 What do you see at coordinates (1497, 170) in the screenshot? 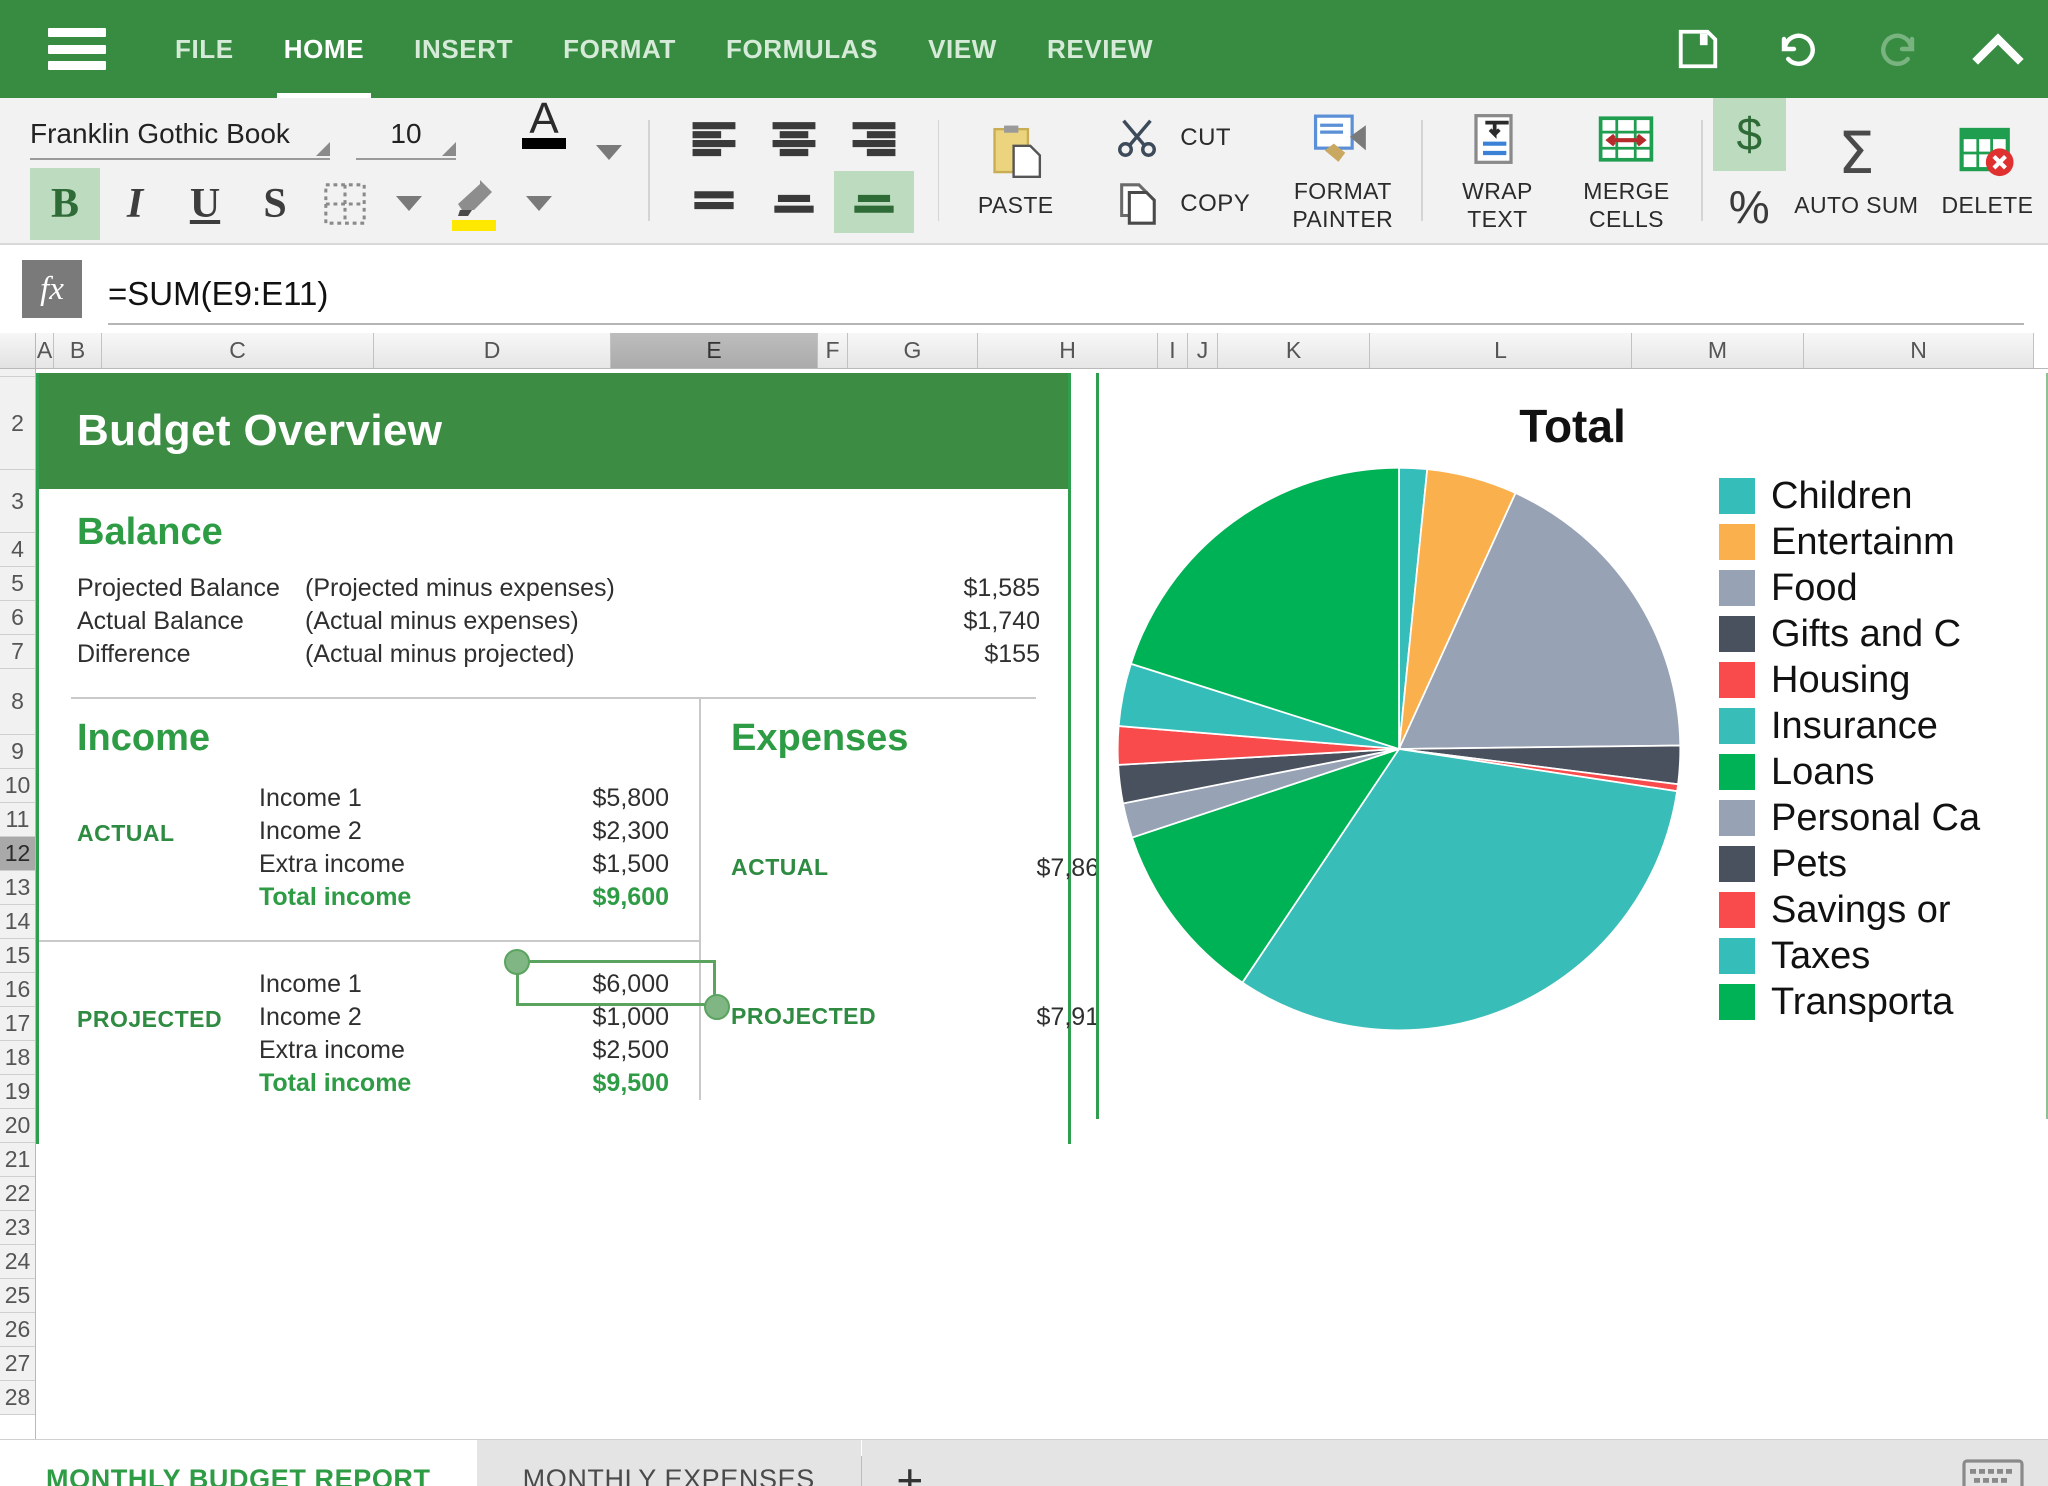
I see `wrap-text-button: WRAP TEXT` at bounding box center [1497, 170].